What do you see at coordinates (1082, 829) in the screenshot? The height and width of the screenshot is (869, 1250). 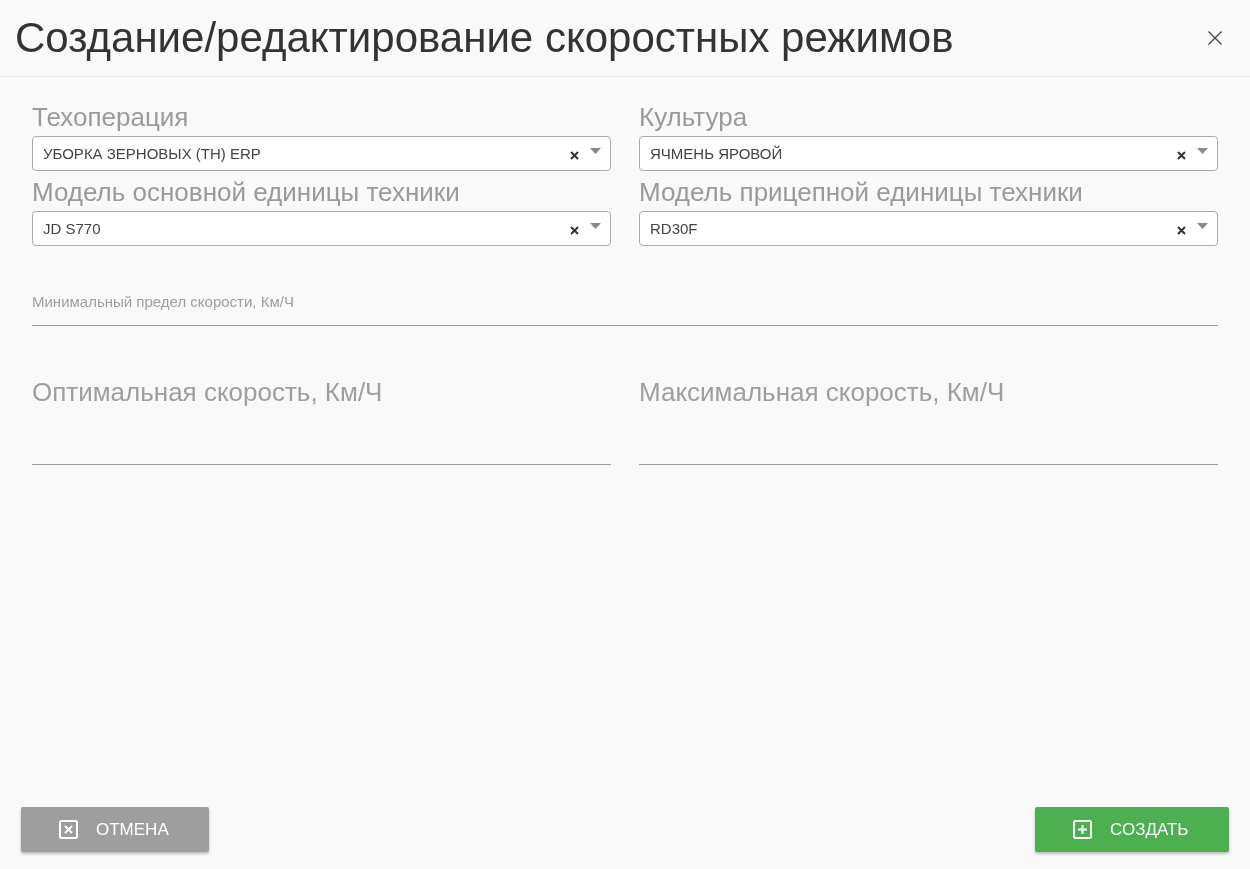 I see `plus-square-icon` at bounding box center [1082, 829].